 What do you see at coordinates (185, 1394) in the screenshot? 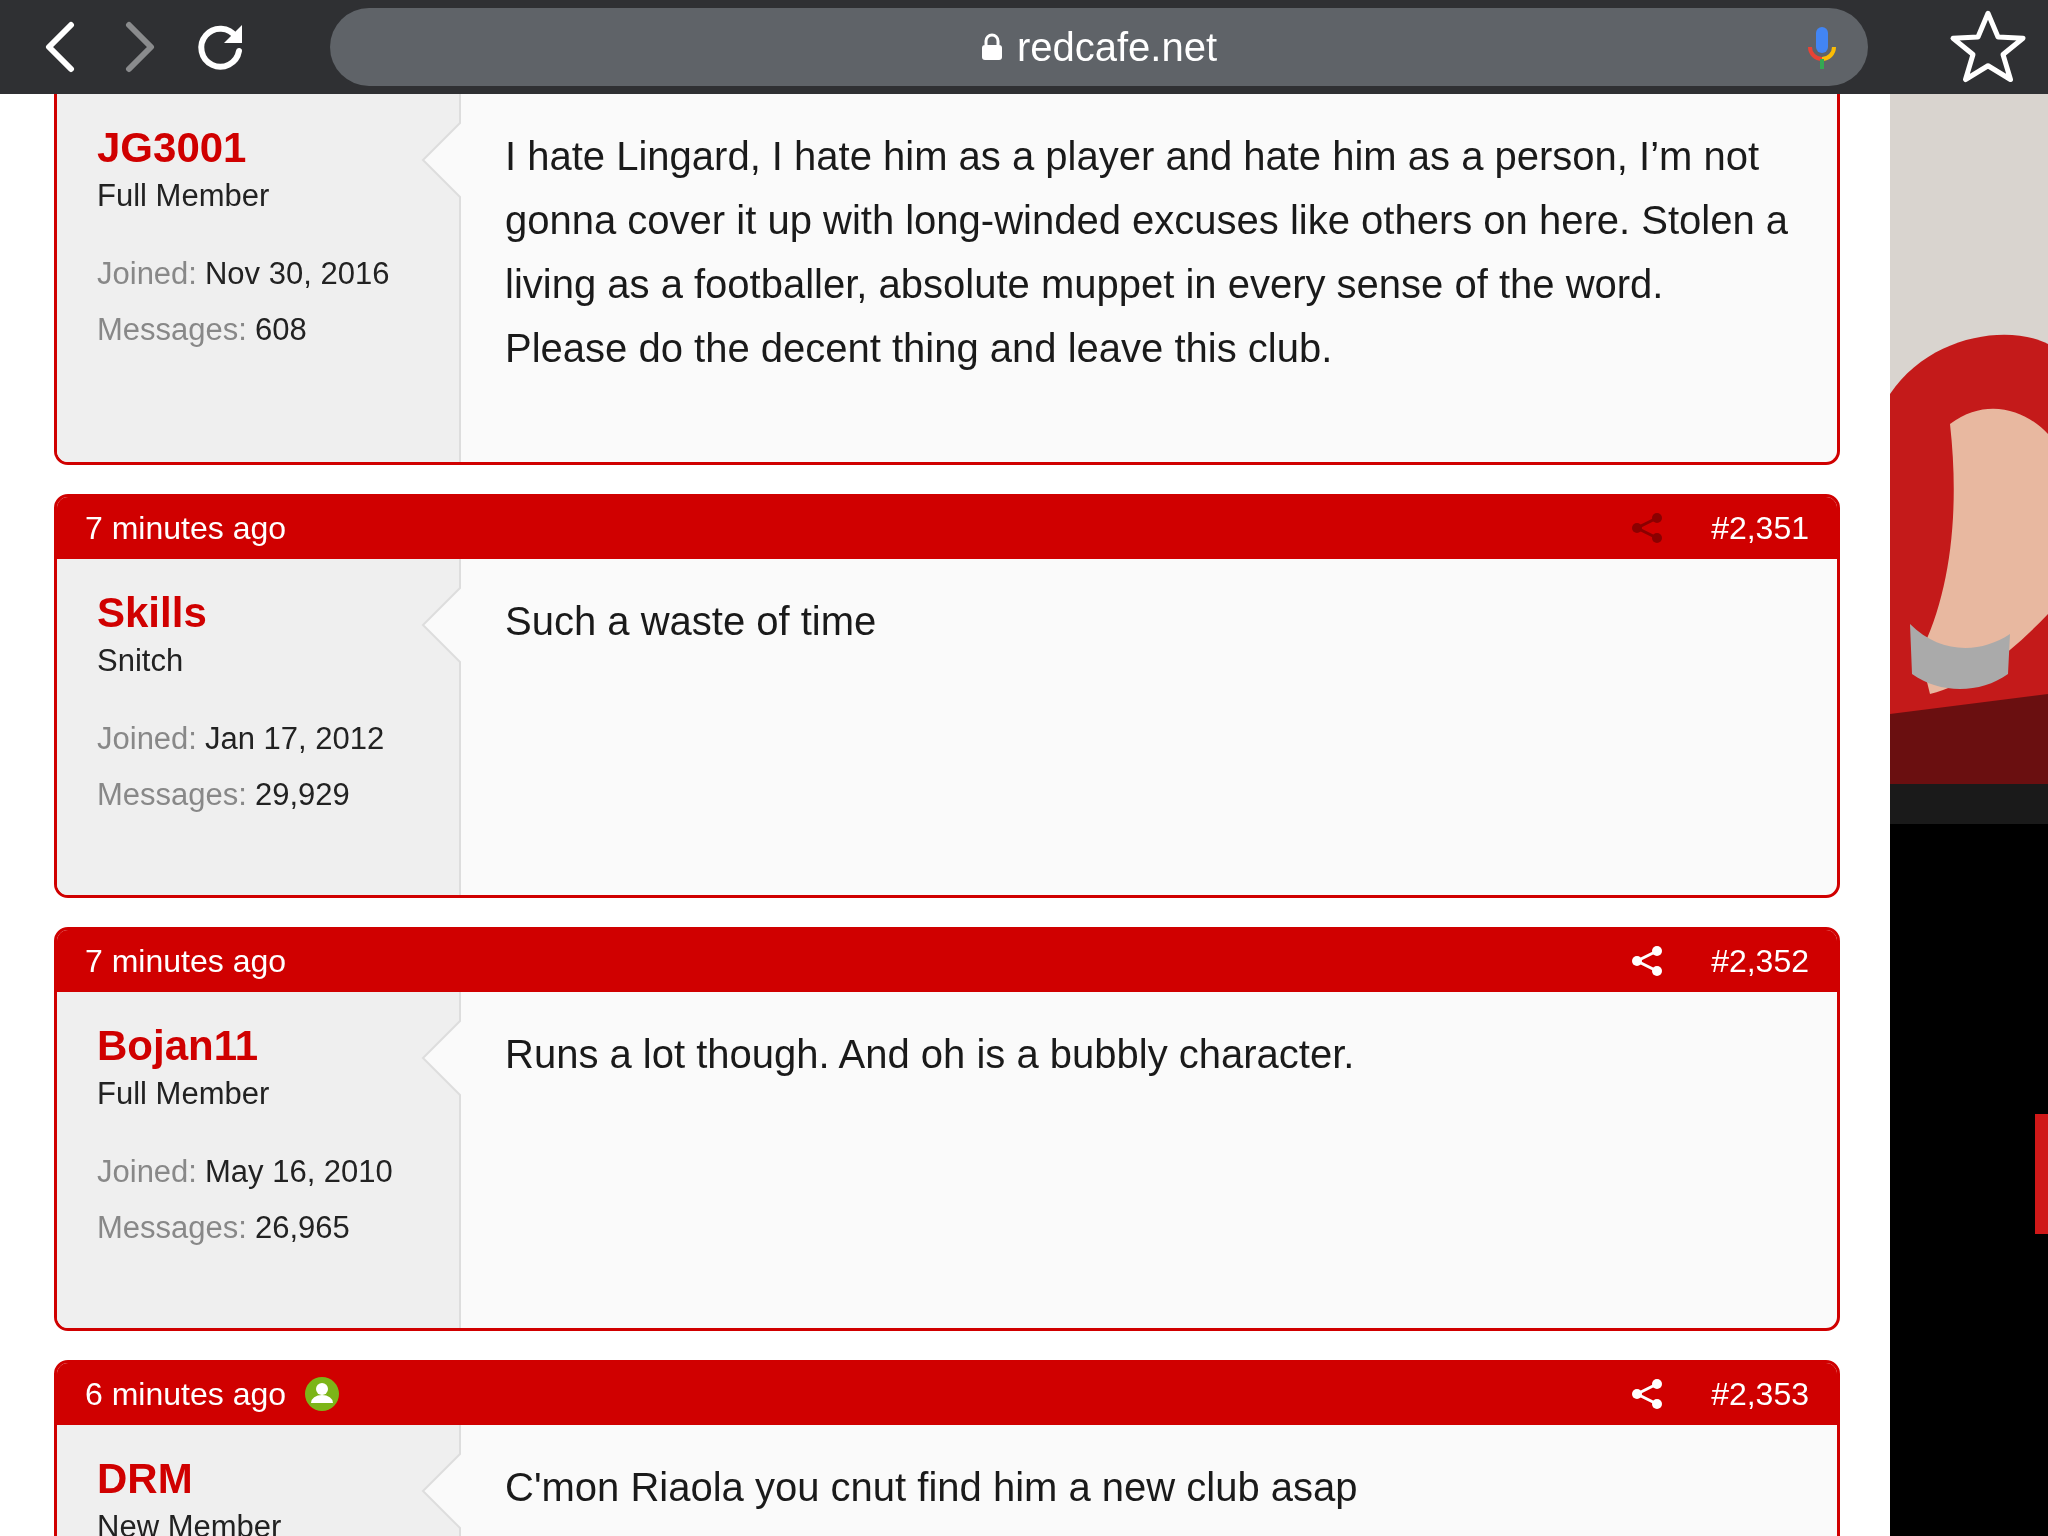
I see `post-time: 6 minutes ago` at bounding box center [185, 1394].